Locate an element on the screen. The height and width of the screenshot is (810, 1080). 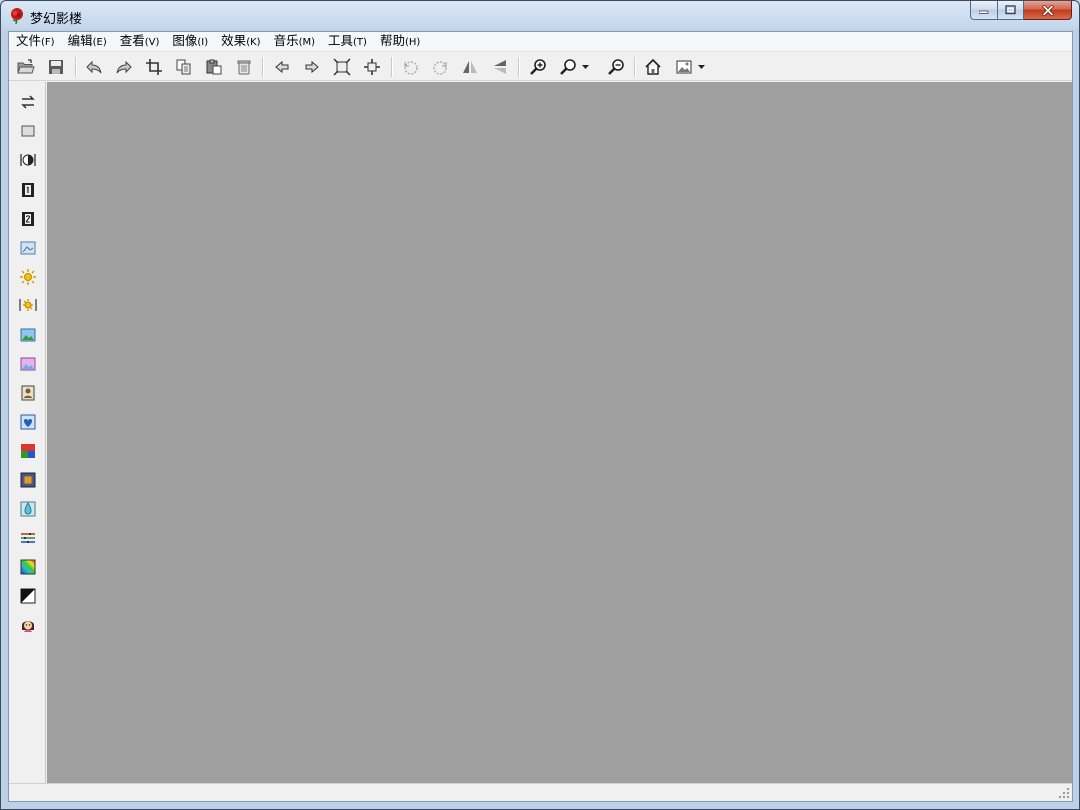
fit-window-button is located at coordinates (342, 67).